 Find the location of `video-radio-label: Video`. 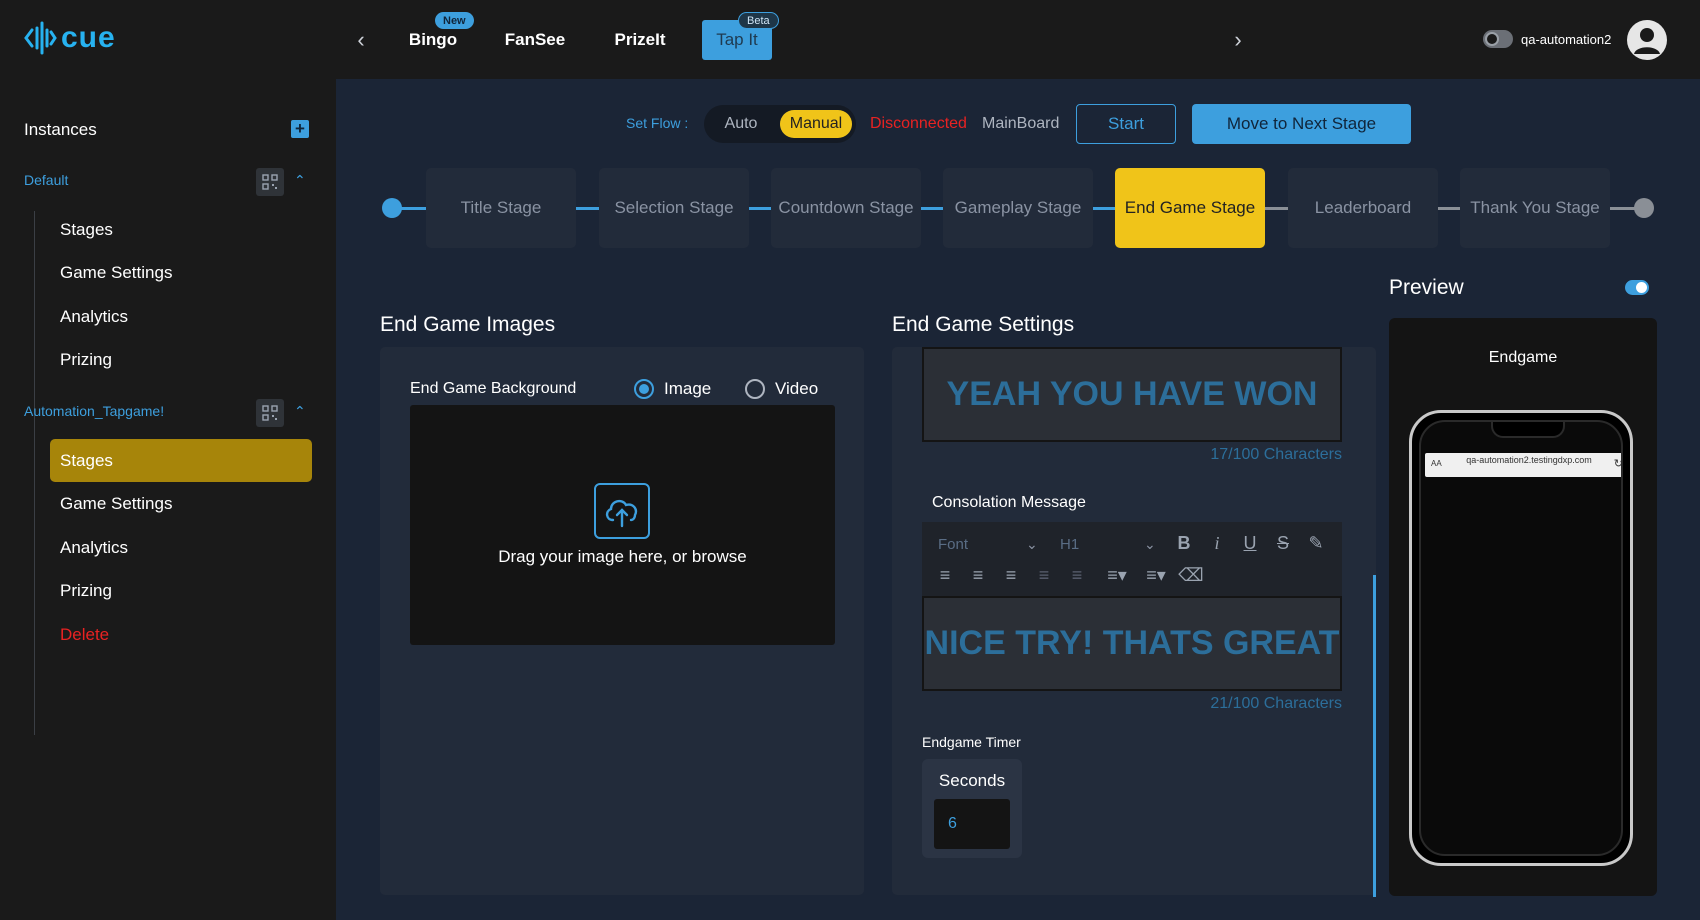

video-radio-label: Video is located at coordinates (797, 388).